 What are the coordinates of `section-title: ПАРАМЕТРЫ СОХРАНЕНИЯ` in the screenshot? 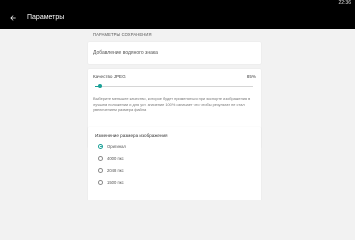 It's located at (122, 34).